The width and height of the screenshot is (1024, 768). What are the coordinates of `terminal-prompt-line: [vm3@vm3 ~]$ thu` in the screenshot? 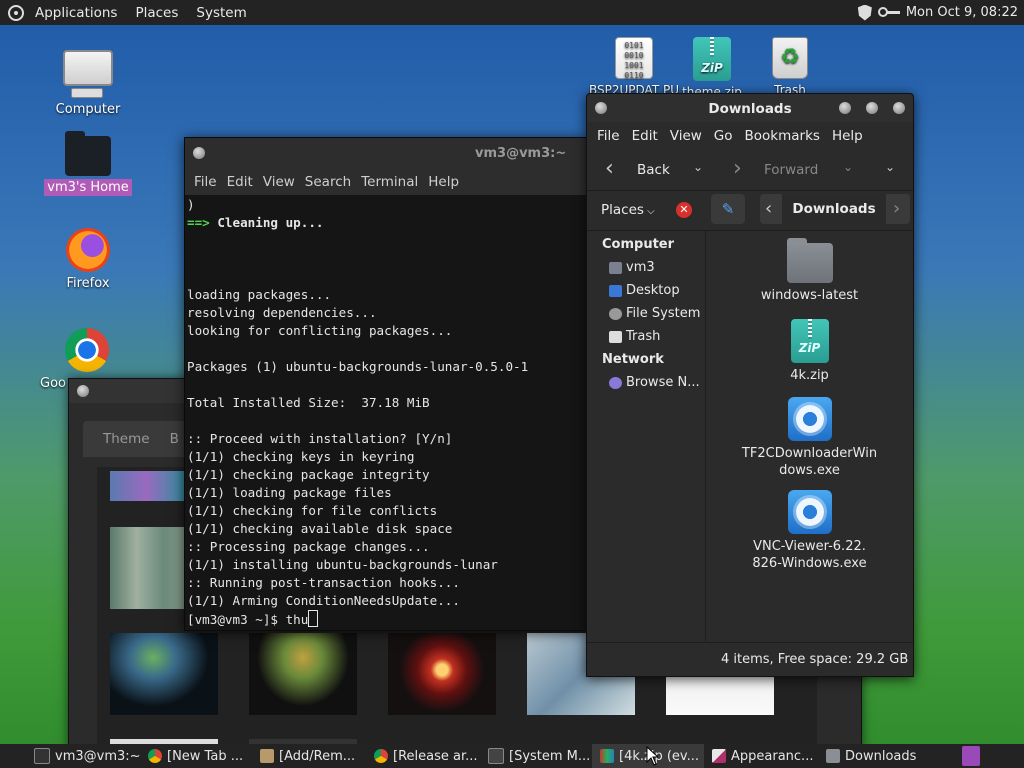 It's located at (386, 619).